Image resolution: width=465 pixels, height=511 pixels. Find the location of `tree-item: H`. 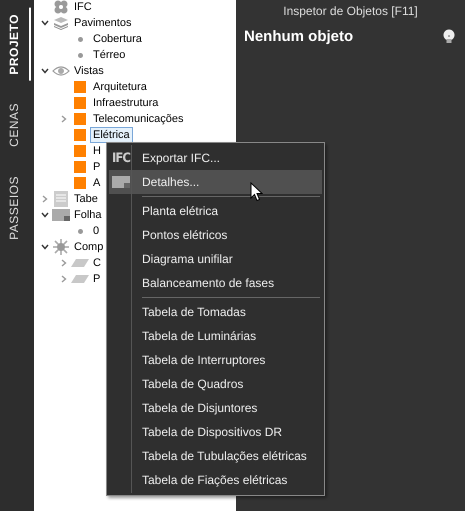

tree-item: H is located at coordinates (97, 151).